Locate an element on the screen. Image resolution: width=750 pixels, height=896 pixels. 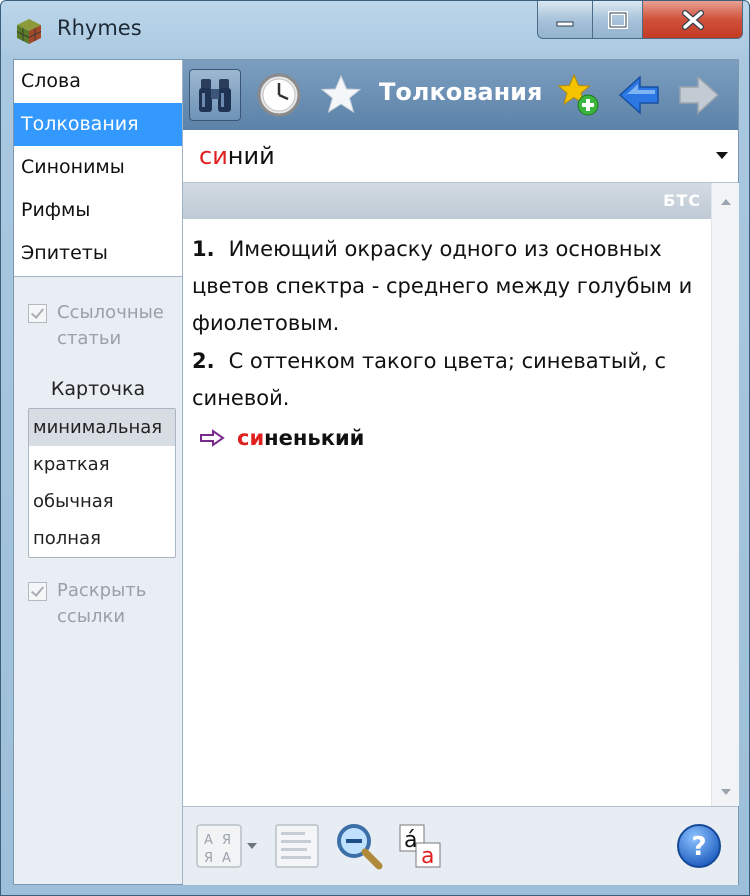
help-icon: ? is located at coordinates (699, 846).